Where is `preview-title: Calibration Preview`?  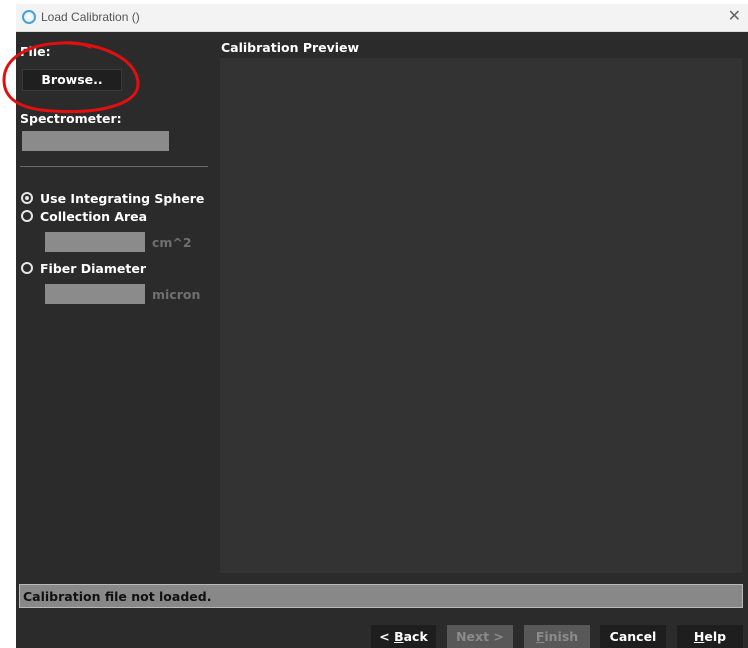 preview-title: Calibration Preview is located at coordinates (290, 47).